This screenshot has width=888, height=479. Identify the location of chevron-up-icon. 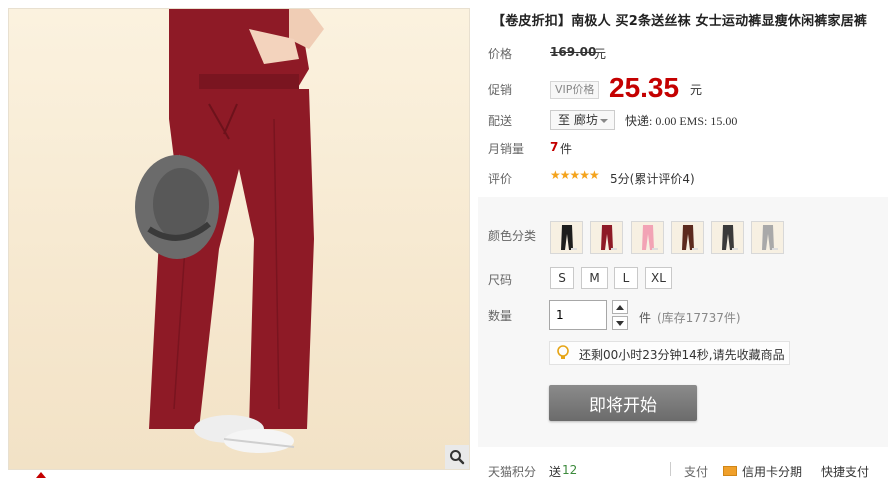
(620, 307).